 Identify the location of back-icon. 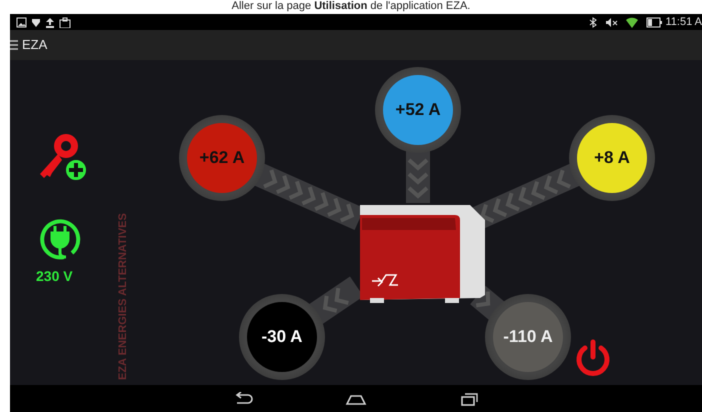
(244, 399).